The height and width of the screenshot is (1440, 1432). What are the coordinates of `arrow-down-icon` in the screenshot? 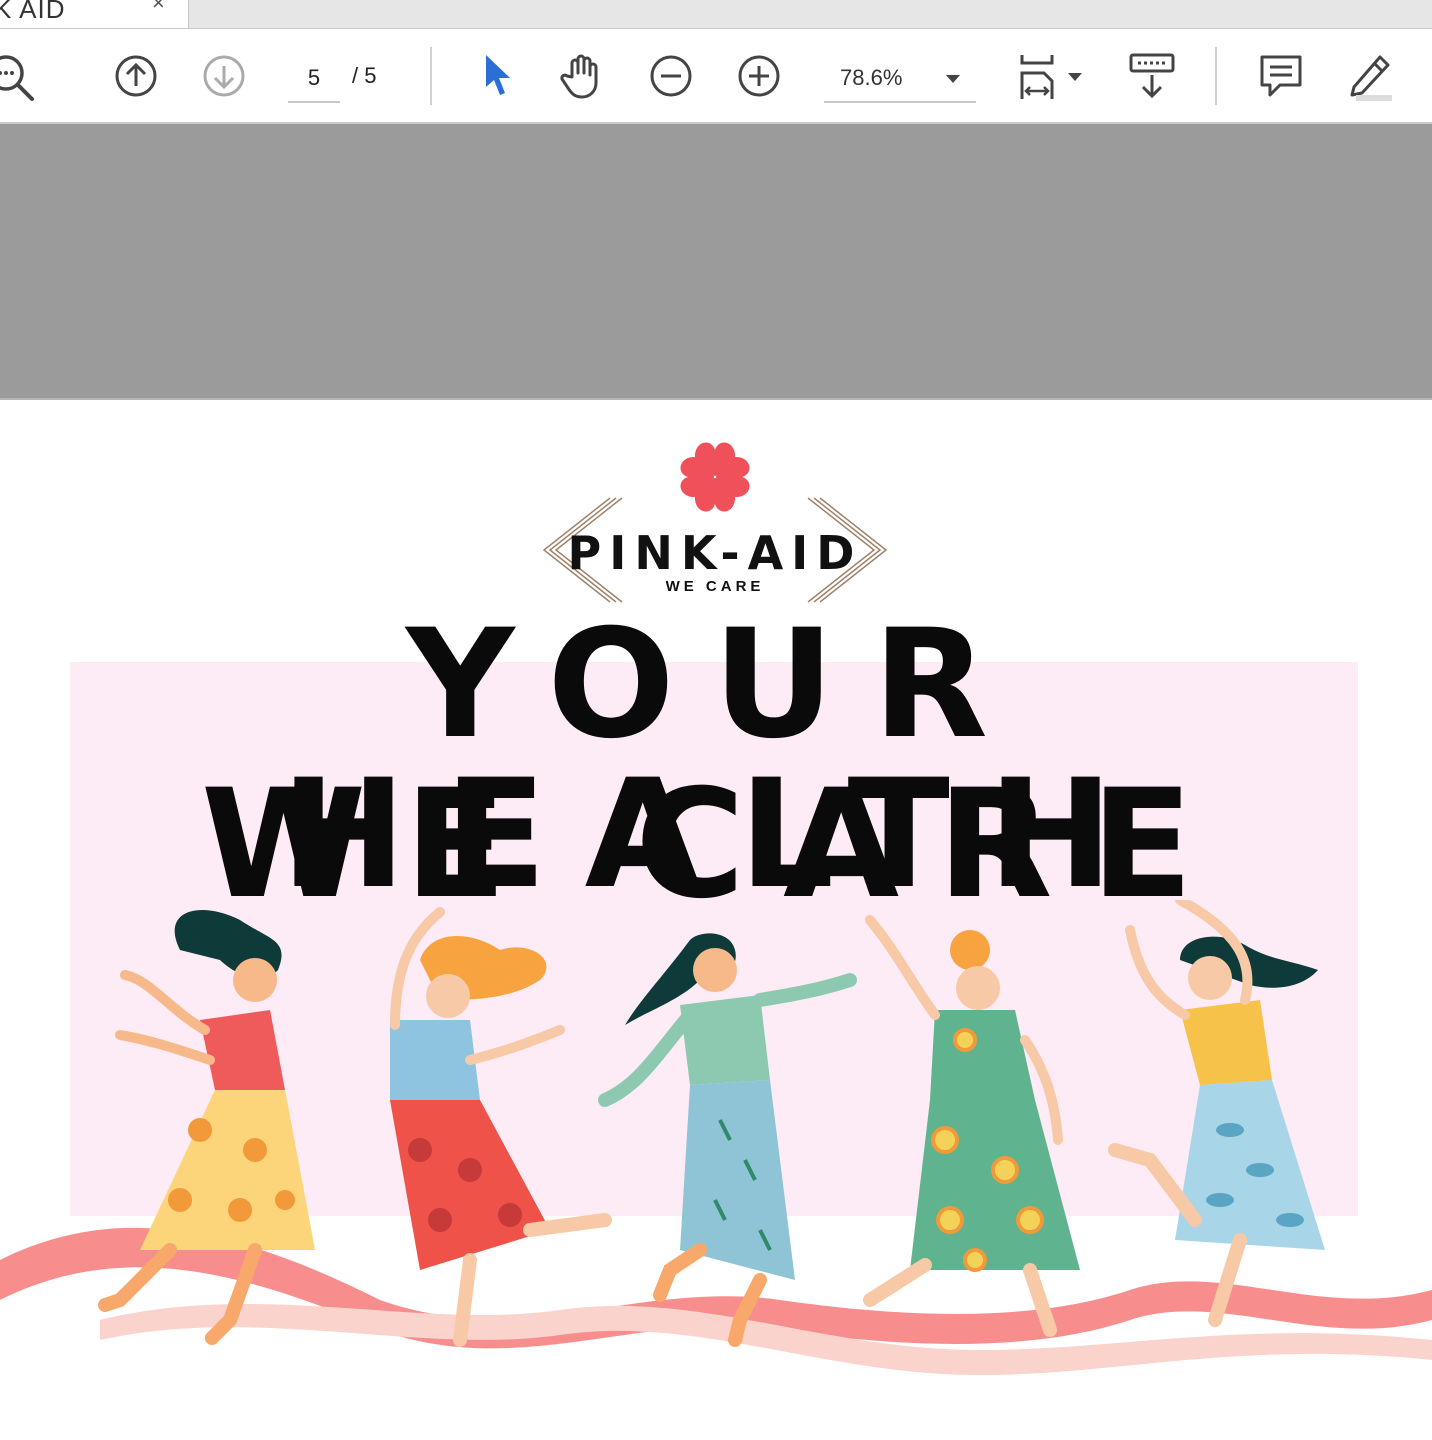 It's located at (224, 76).